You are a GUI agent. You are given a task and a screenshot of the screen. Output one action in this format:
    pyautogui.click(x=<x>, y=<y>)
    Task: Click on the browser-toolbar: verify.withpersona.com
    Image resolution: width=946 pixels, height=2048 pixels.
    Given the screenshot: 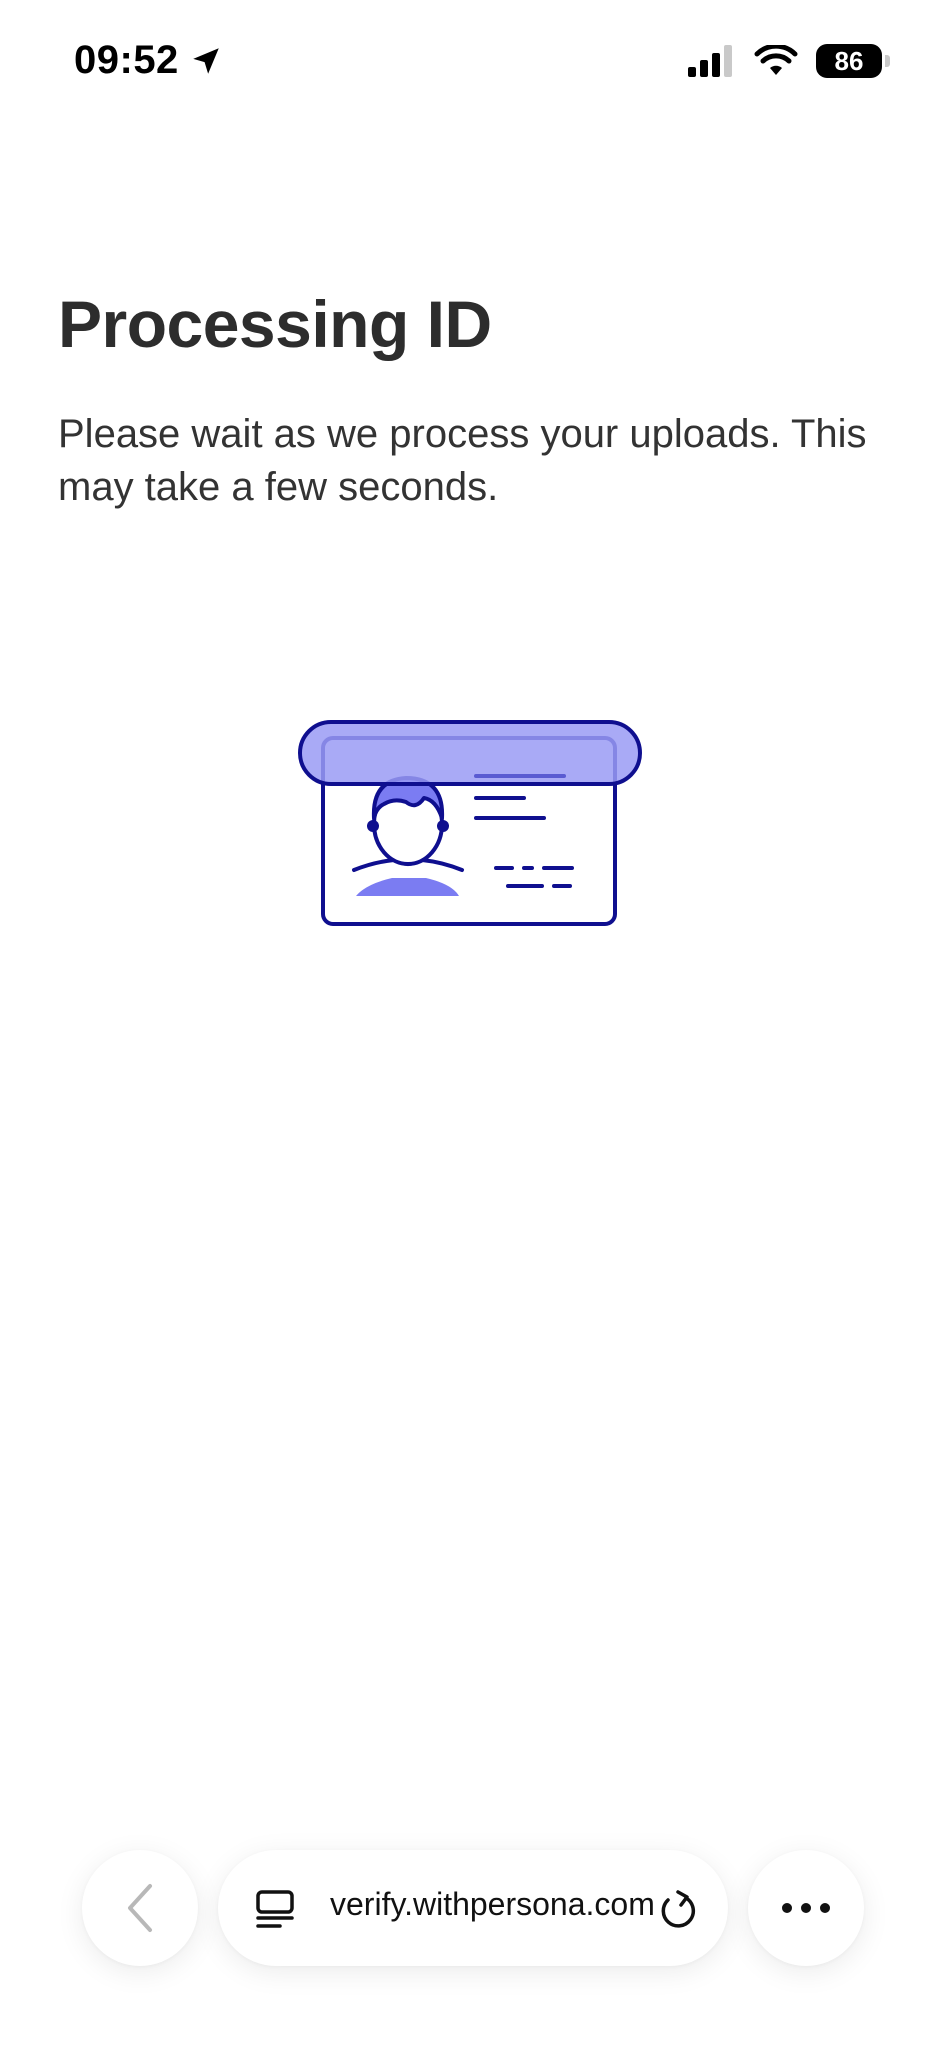 What is the action you would take?
    pyautogui.click(x=473, y=1939)
    